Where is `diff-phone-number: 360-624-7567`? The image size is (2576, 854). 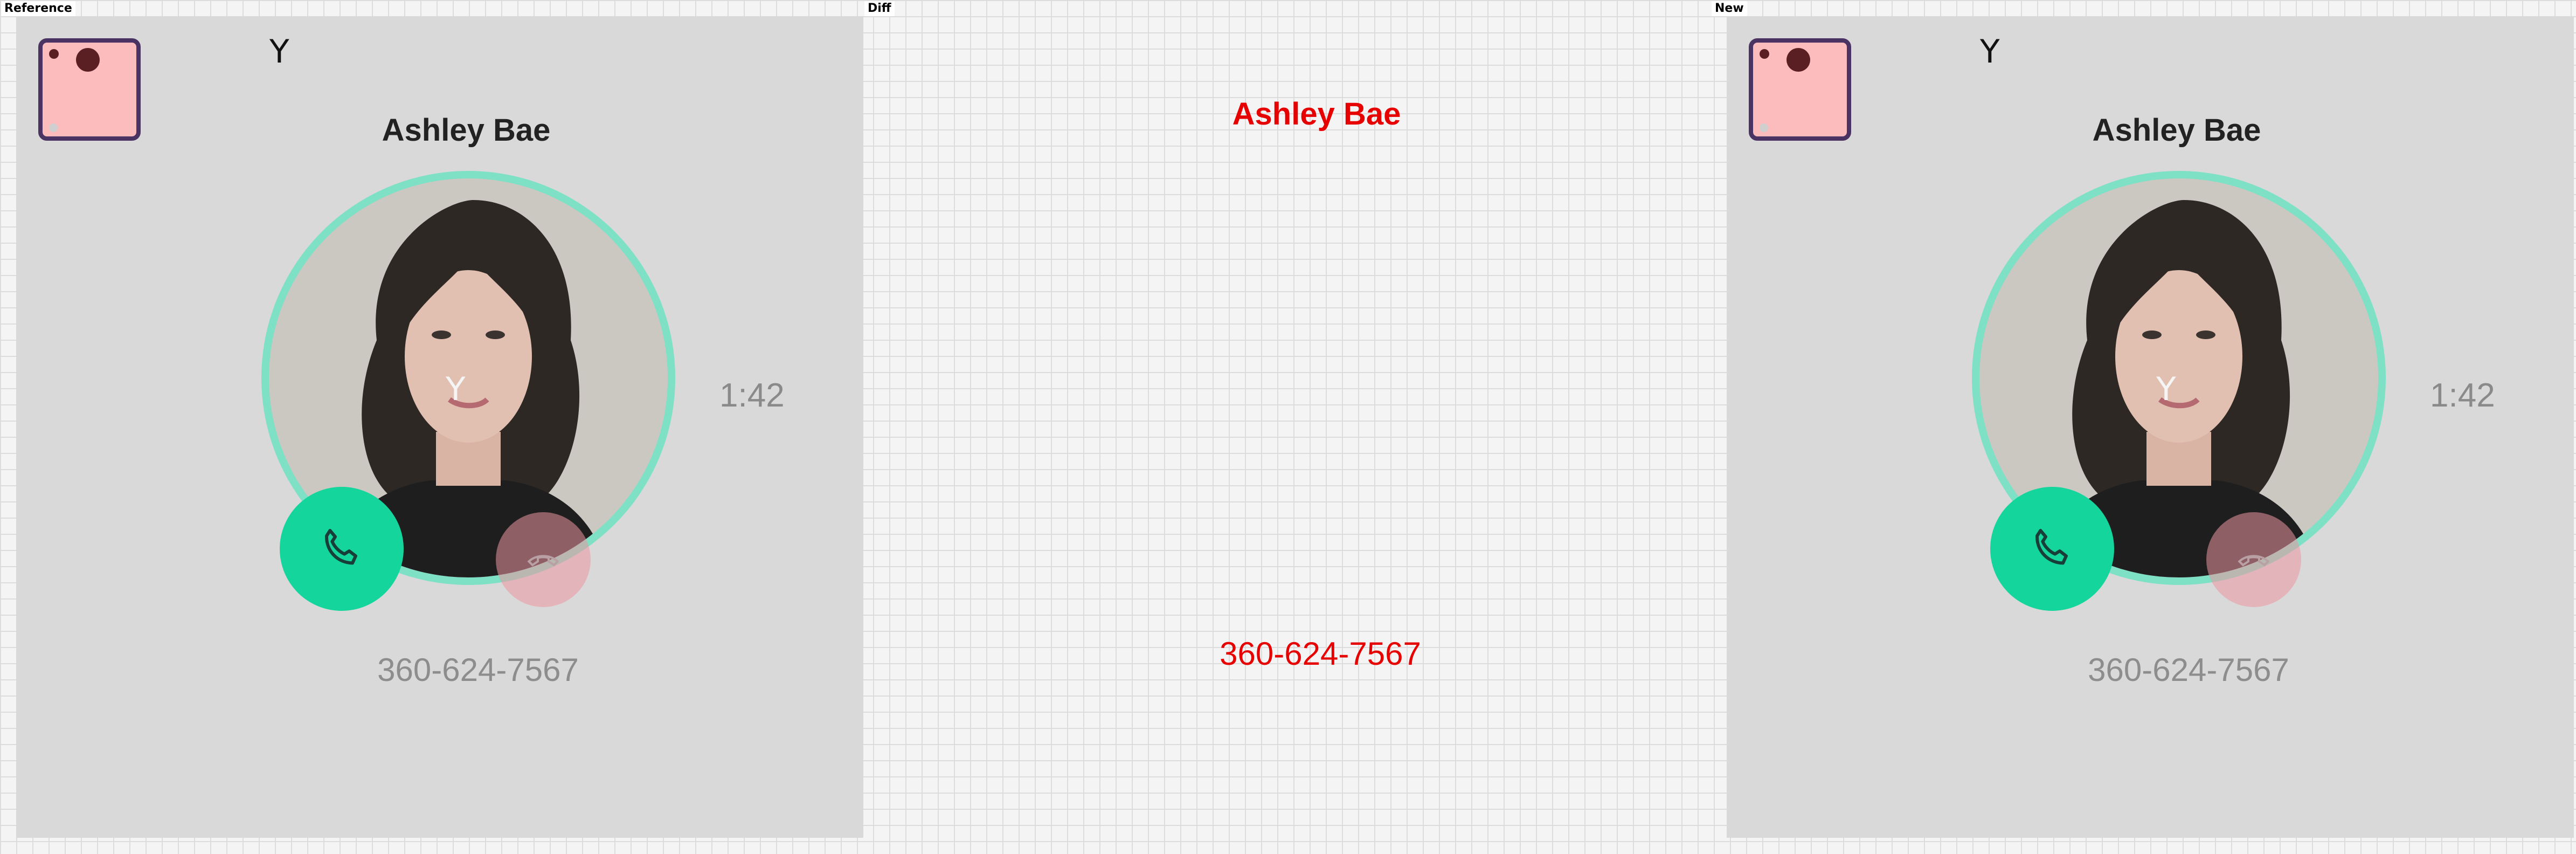 diff-phone-number: 360-624-7567 is located at coordinates (1321, 654).